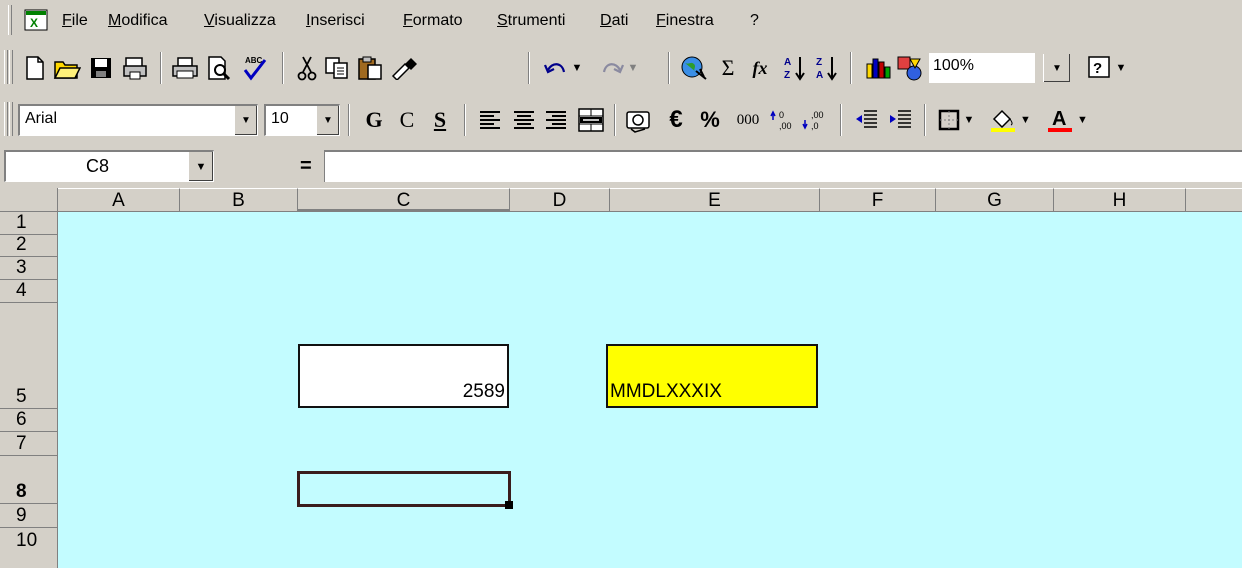 The width and height of the screenshot is (1242, 568). What do you see at coordinates (694, 68) in the screenshot?
I see `web-icon` at bounding box center [694, 68].